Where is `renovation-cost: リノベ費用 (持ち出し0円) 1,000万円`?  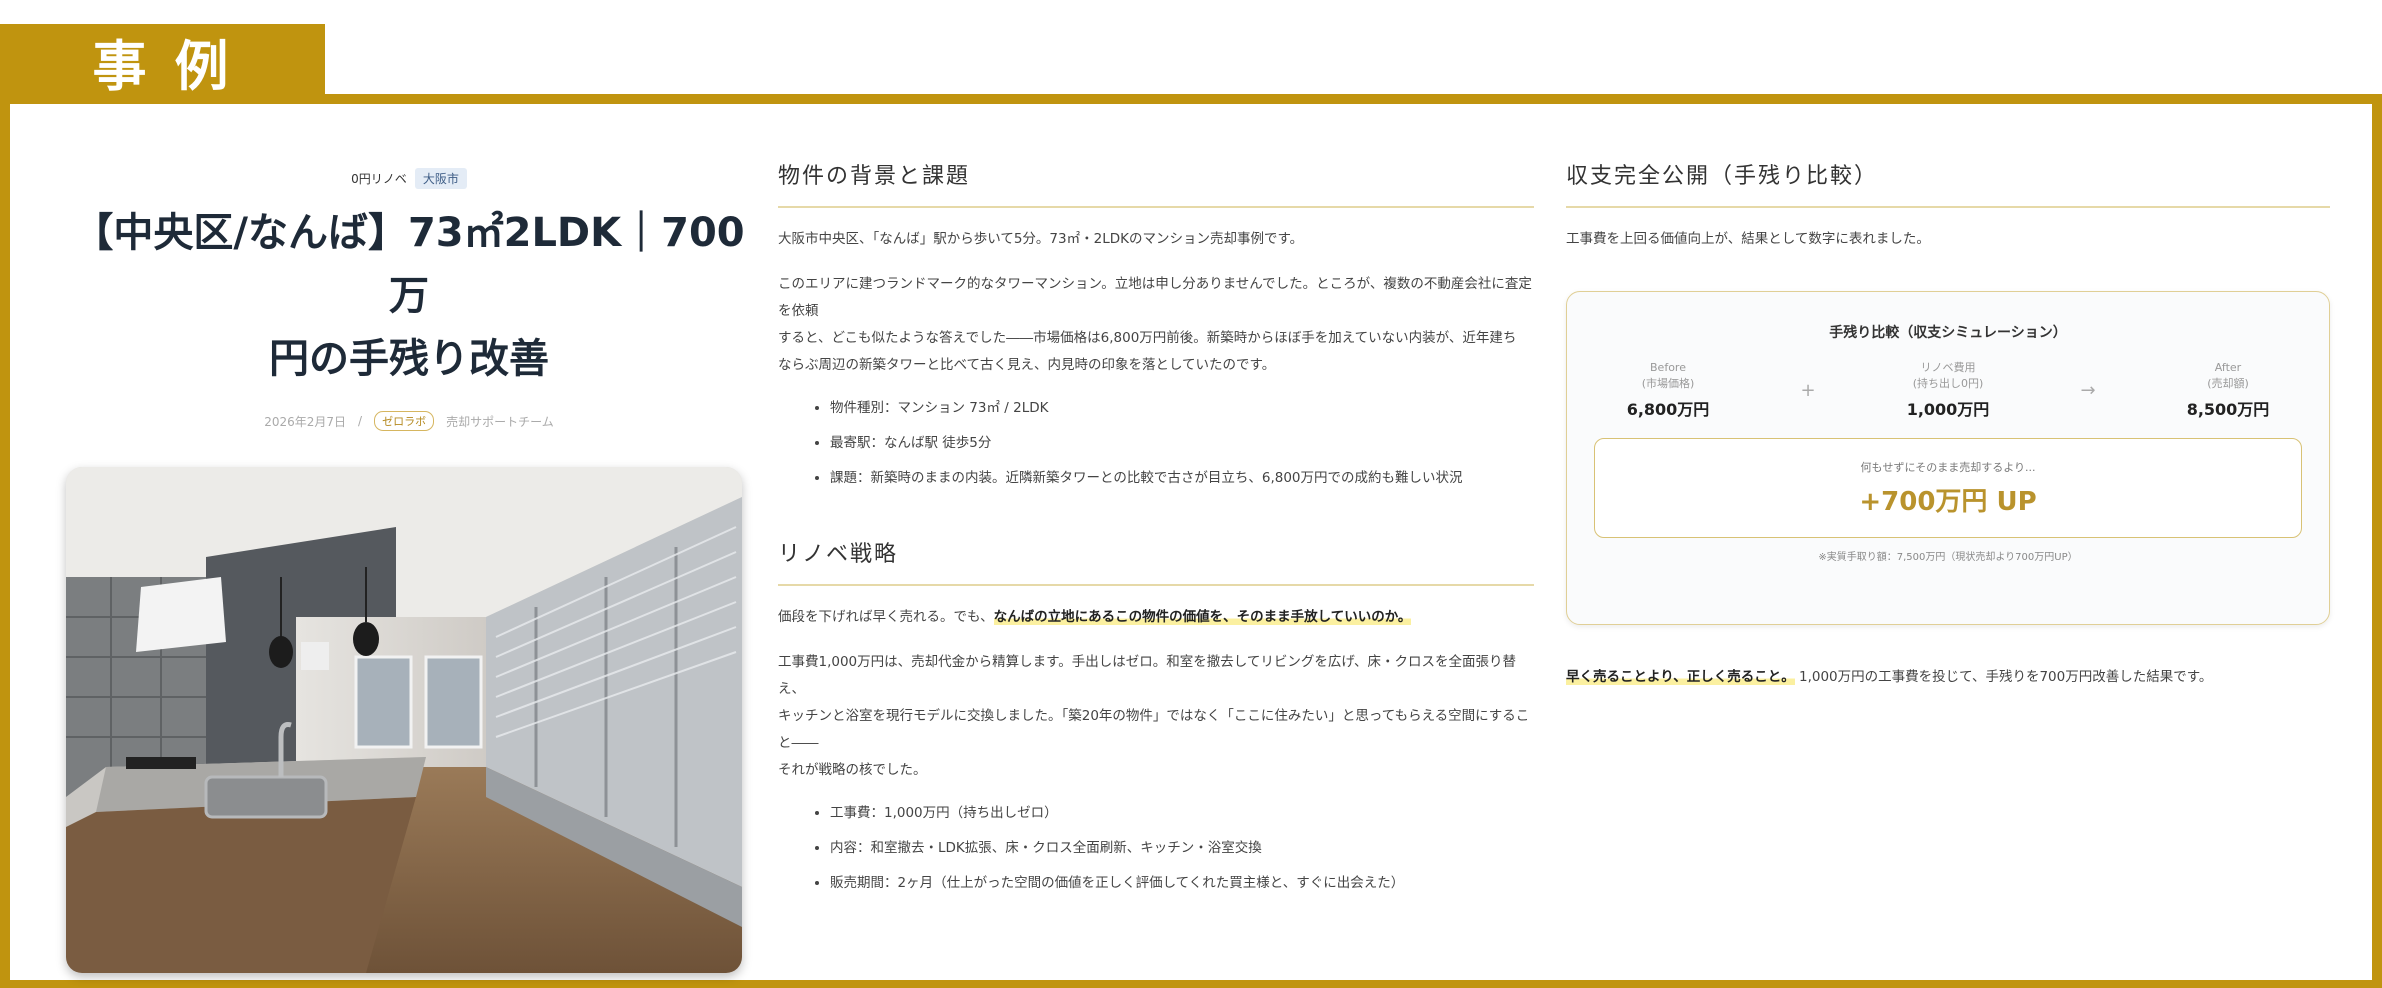
renovation-cost: リノベ費用 (持ち出し0円) 1,000万円 is located at coordinates (1948, 390).